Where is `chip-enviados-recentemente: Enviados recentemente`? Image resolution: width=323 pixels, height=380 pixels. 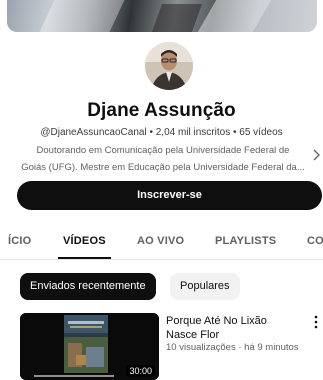
chip-enviados-recentemente: Enviados recentemente is located at coordinates (88, 286).